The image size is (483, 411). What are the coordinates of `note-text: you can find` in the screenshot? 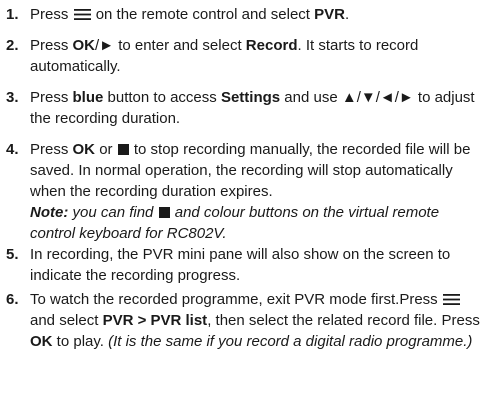 It's located at (113, 212).